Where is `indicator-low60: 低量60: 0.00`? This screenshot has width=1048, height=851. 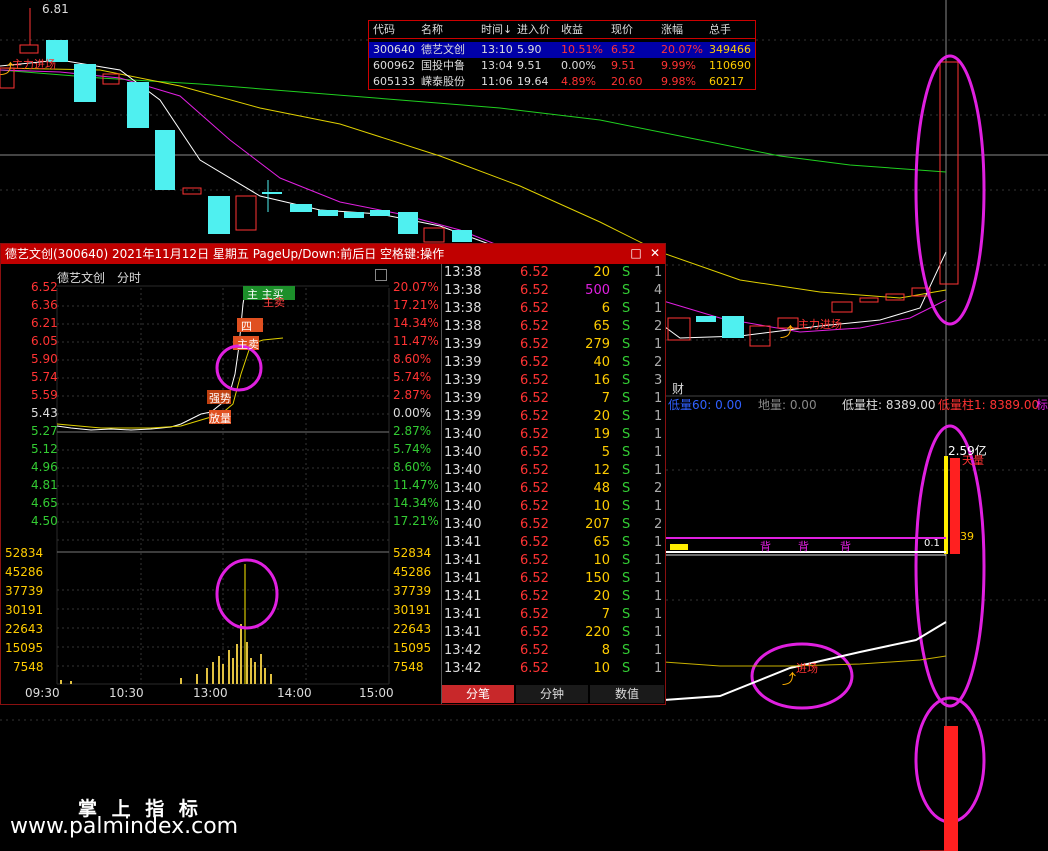
indicator-low60: 低量60: 0.00 is located at coordinates (705, 405).